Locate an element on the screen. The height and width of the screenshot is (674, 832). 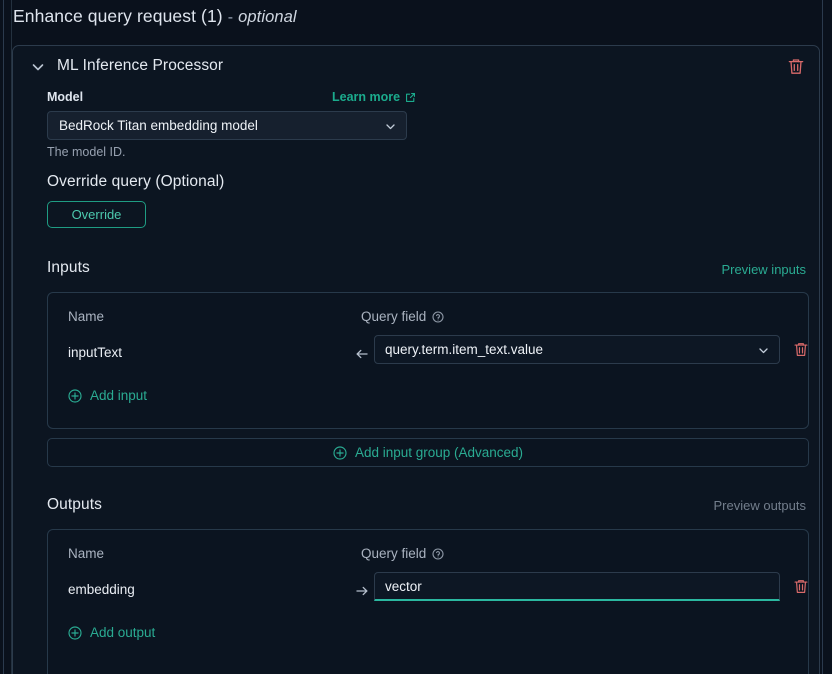
page-title-optional: optional is located at coordinates (267, 17).